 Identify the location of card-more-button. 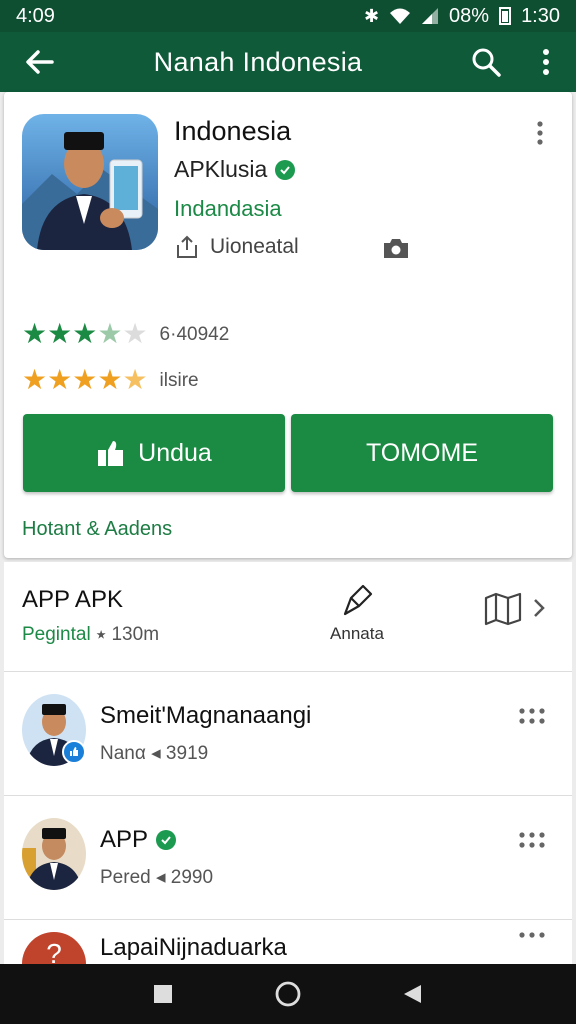
(540, 133).